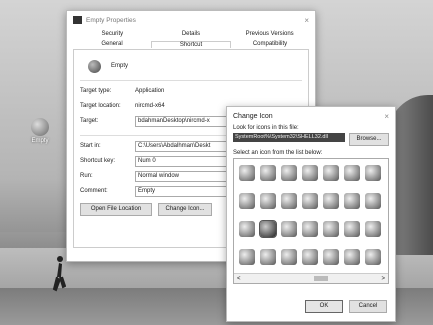 The width and height of the screenshot is (433, 325). Describe the element at coordinates (278, 153) in the screenshot. I see `select-icon-label: Select an icon from the list below:` at that location.